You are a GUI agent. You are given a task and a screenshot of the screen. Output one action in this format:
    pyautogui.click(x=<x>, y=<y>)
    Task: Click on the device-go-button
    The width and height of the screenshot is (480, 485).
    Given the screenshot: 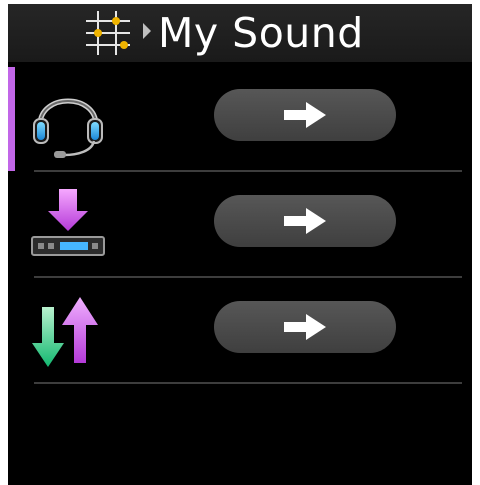 What is the action you would take?
    pyautogui.click(x=305, y=221)
    